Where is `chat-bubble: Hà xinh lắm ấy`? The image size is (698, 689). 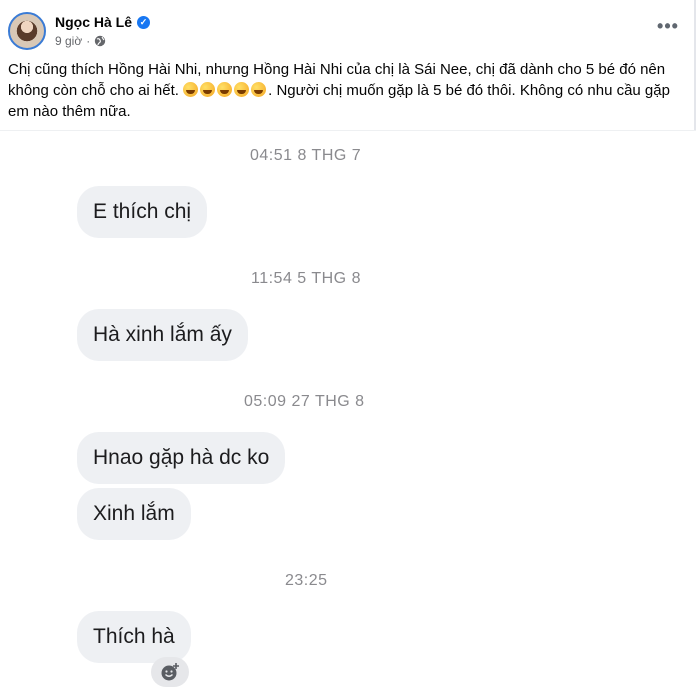
chat-bubble: Hà xinh lắm ấy is located at coordinates (162, 335).